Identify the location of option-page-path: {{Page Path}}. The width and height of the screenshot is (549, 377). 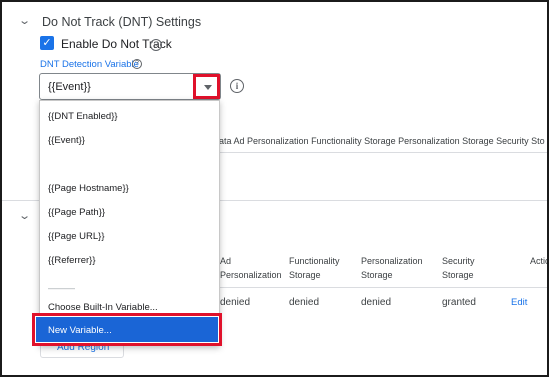
(129, 212).